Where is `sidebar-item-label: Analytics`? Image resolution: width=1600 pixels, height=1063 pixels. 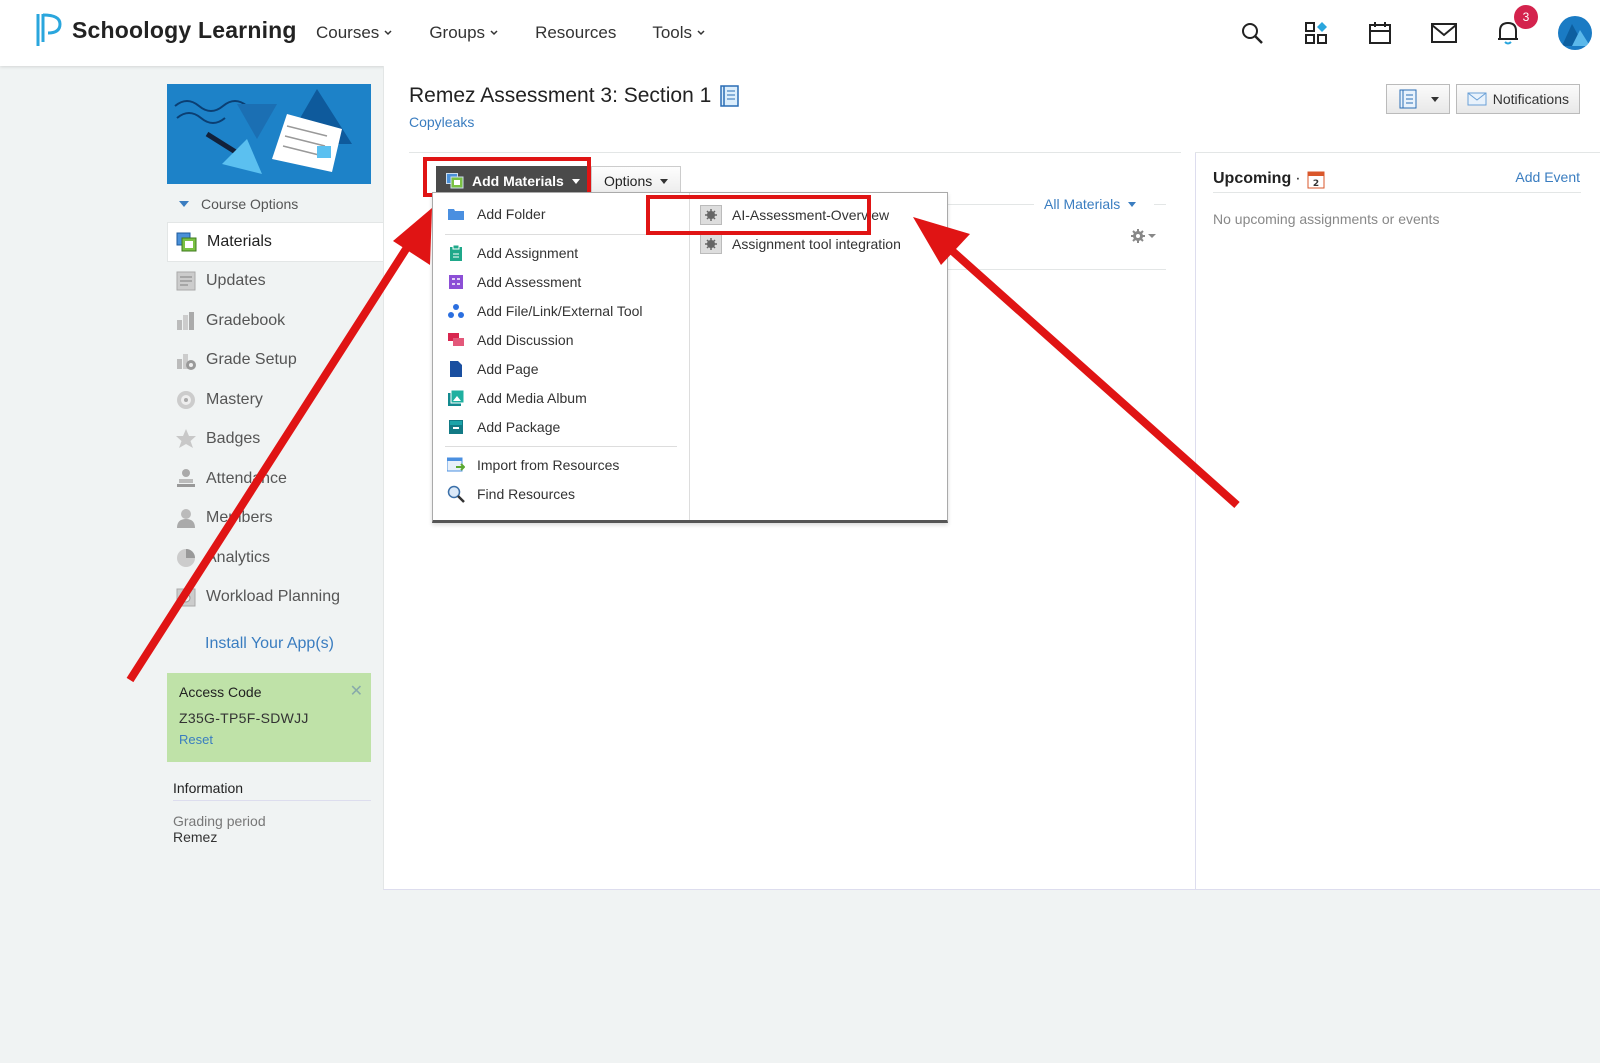
sidebar-item-label: Analytics is located at coordinates (238, 557).